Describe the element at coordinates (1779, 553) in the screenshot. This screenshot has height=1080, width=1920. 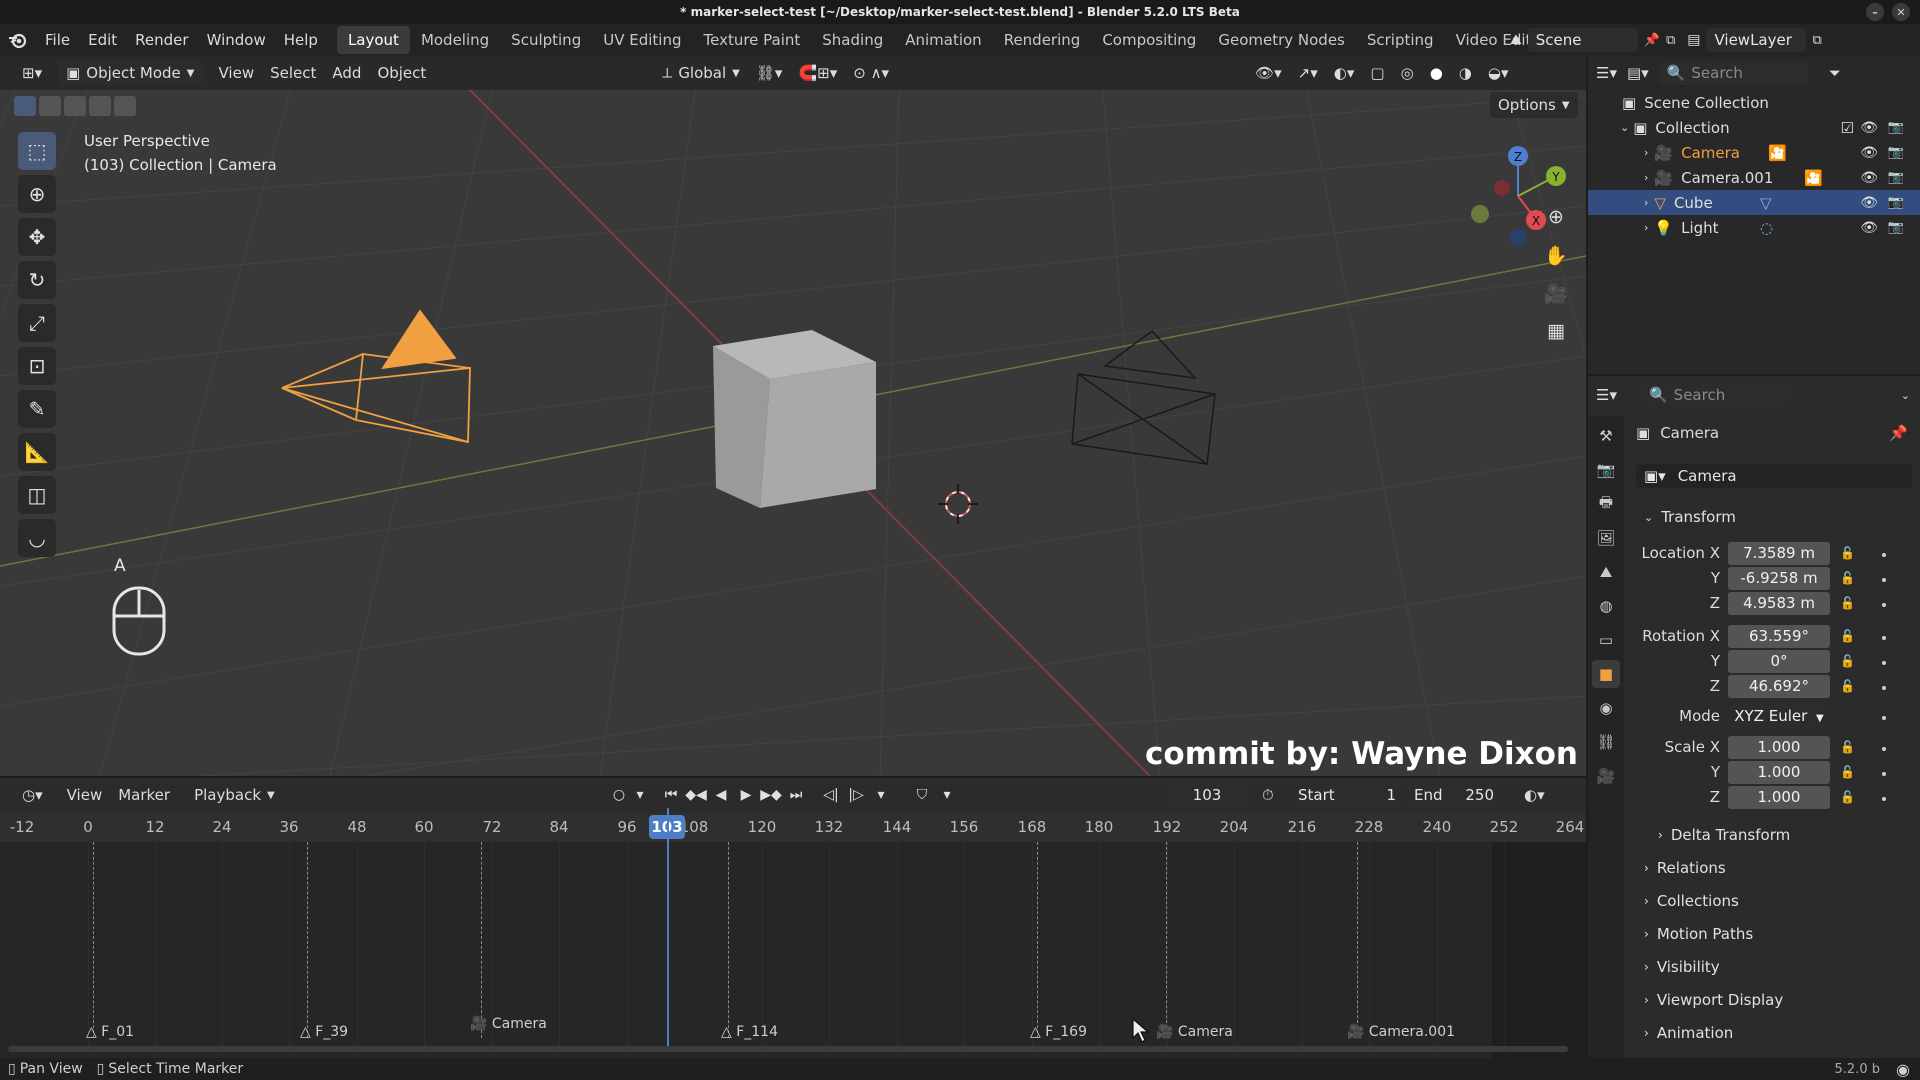
I see `location-x-field: 7.3589 m` at that location.